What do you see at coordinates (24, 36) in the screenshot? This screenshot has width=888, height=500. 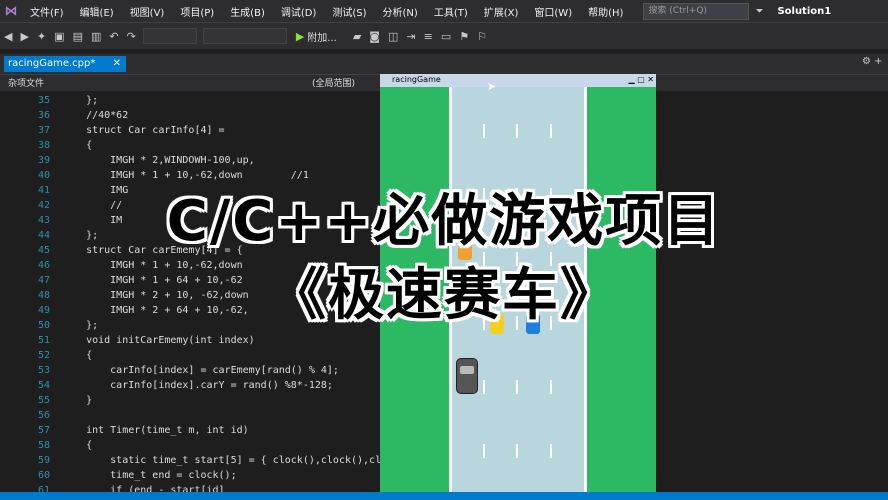 I see `forward-icon: ▶` at bounding box center [24, 36].